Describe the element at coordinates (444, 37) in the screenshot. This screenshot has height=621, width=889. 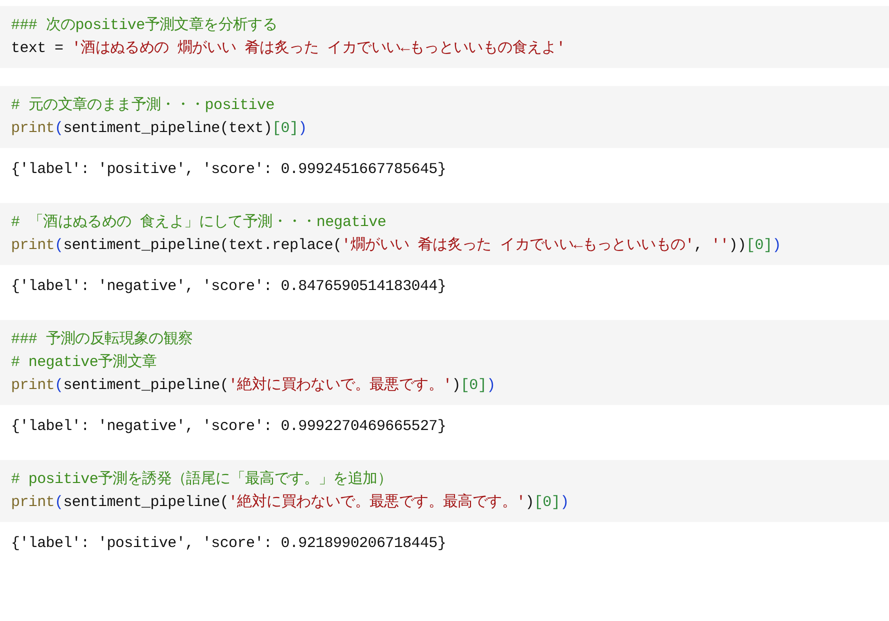
I see `code-cell: ### 次のpositive予測文章を分析する text = '酒はぬるめの 燗がいい 肴は炙った イカでいい←もっといいもの食えよ'` at that location.